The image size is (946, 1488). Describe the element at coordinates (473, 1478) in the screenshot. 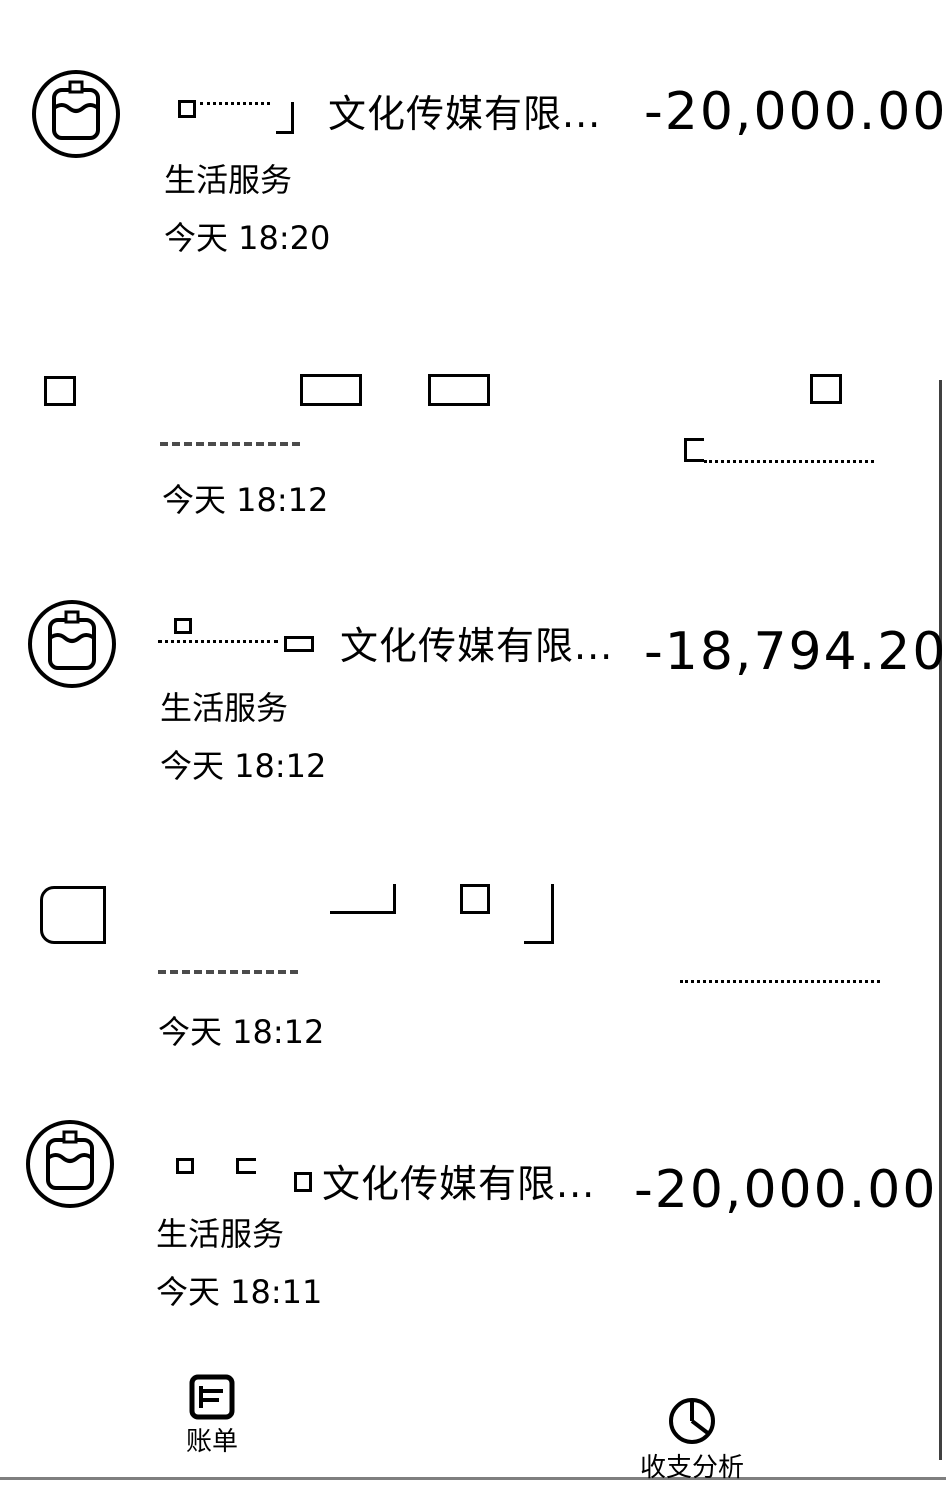

I see `phone-edge-bottom` at that location.